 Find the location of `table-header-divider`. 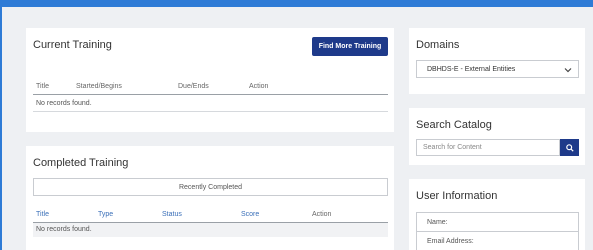

table-header-divider is located at coordinates (210, 94).